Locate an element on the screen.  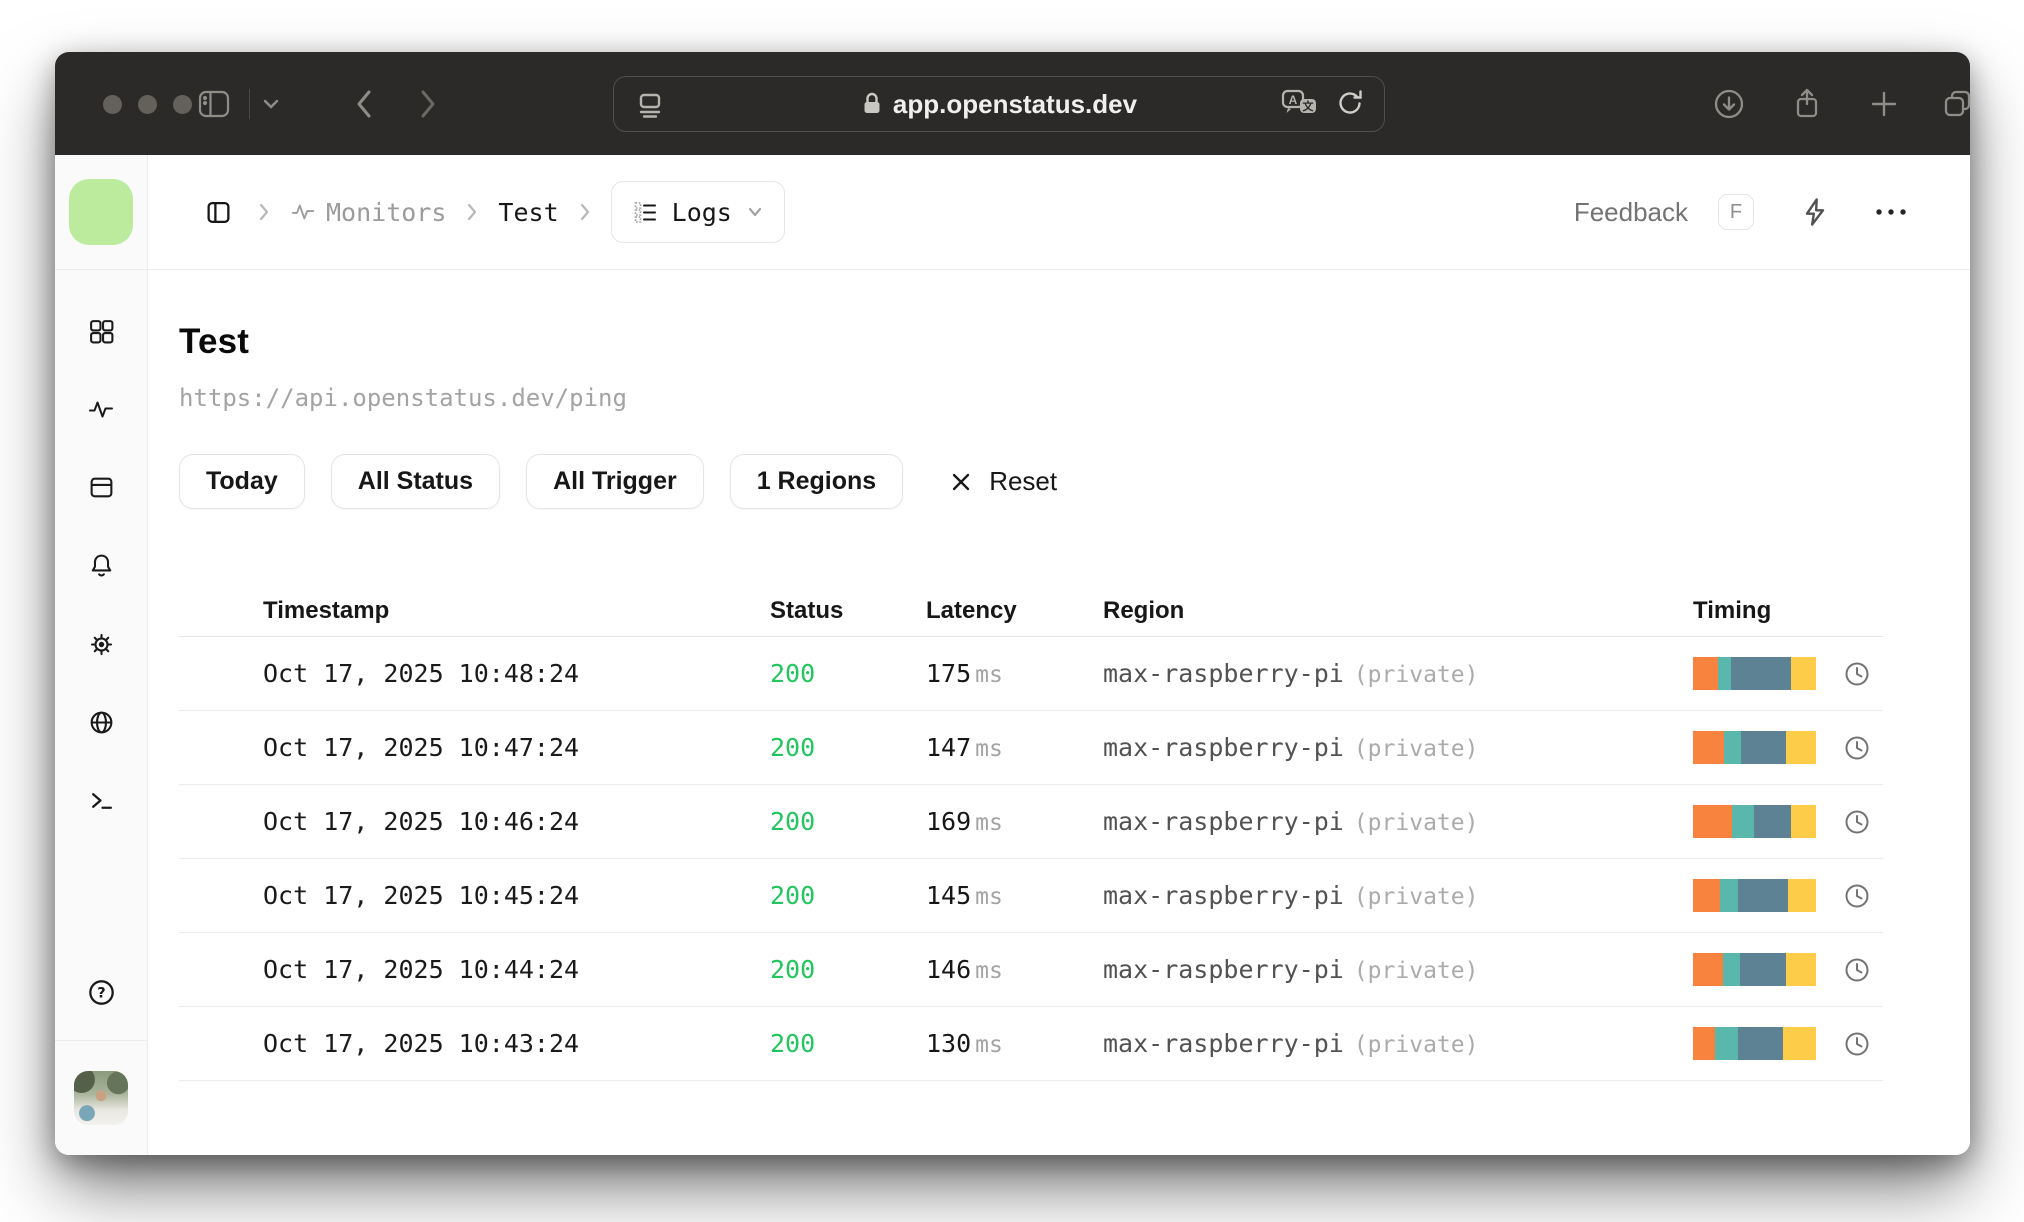
quick-actions-button is located at coordinates (1815, 212).